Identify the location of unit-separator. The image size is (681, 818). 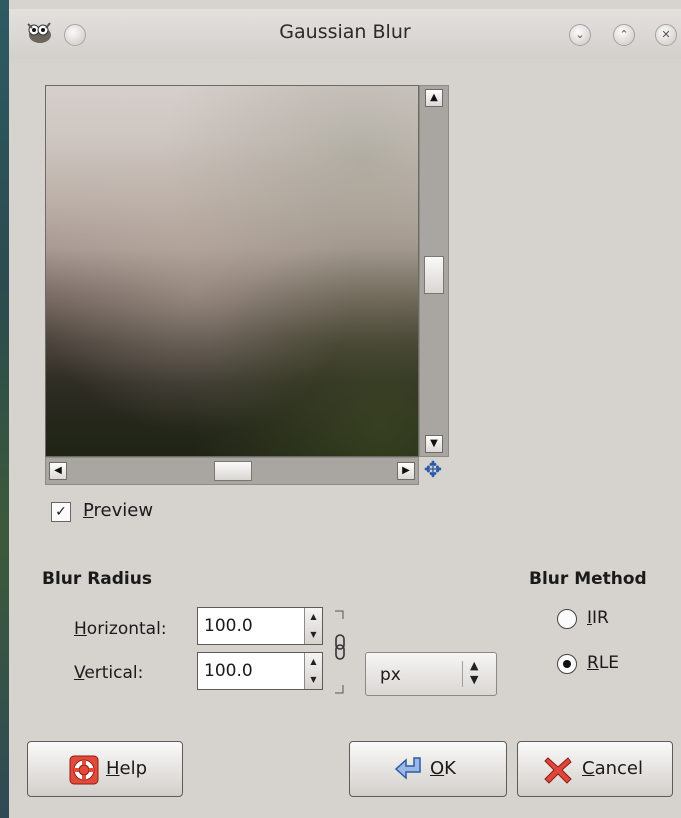
(462, 674).